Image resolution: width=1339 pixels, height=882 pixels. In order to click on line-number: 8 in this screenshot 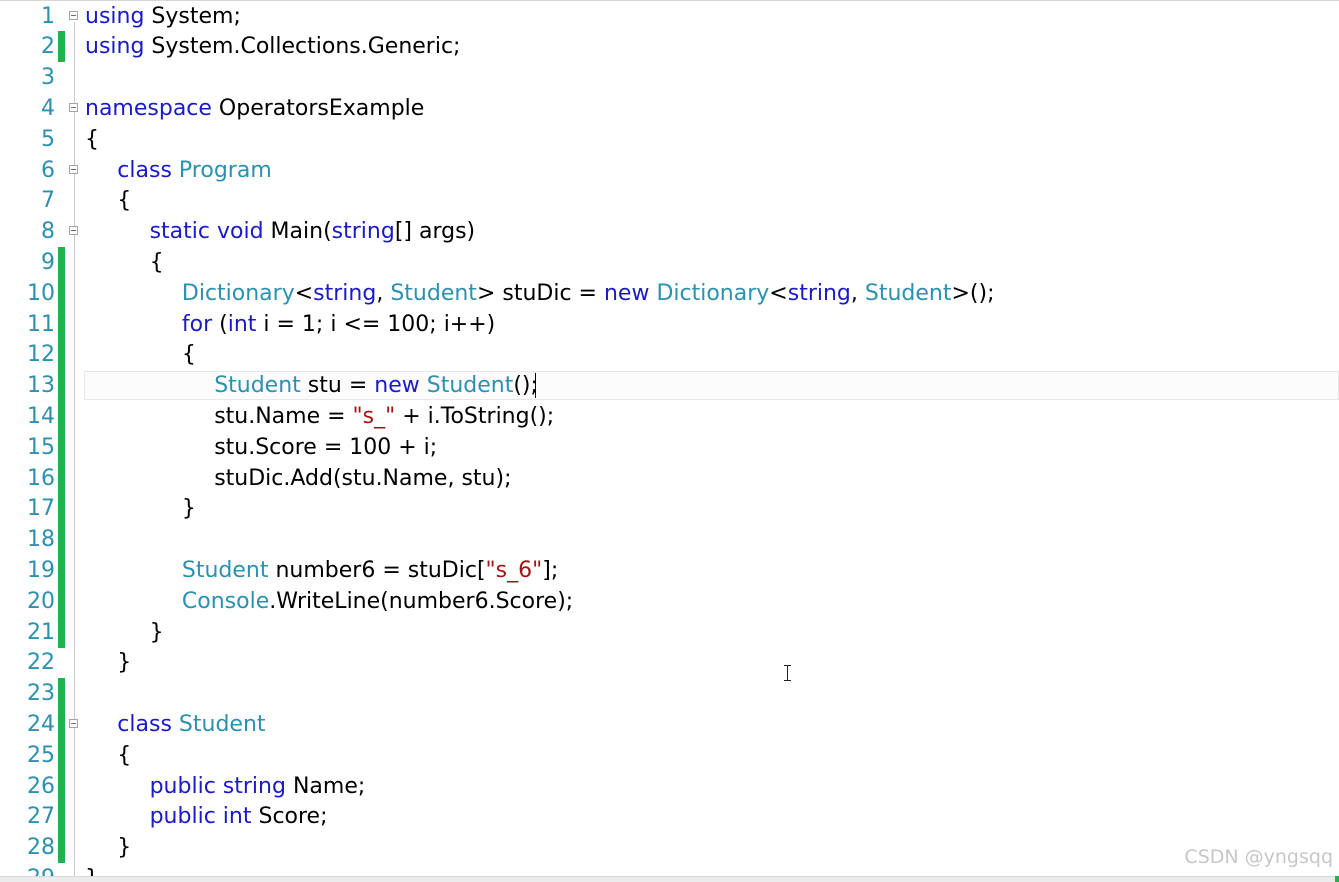, I will do `click(48, 232)`.